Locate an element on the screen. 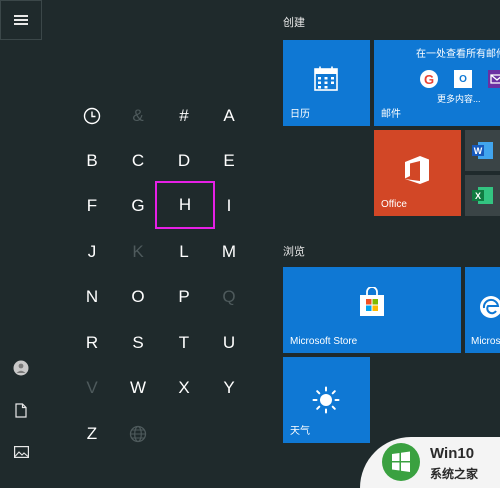 This screenshot has width=500, height=488. store-bag-icon is located at coordinates (372, 301).